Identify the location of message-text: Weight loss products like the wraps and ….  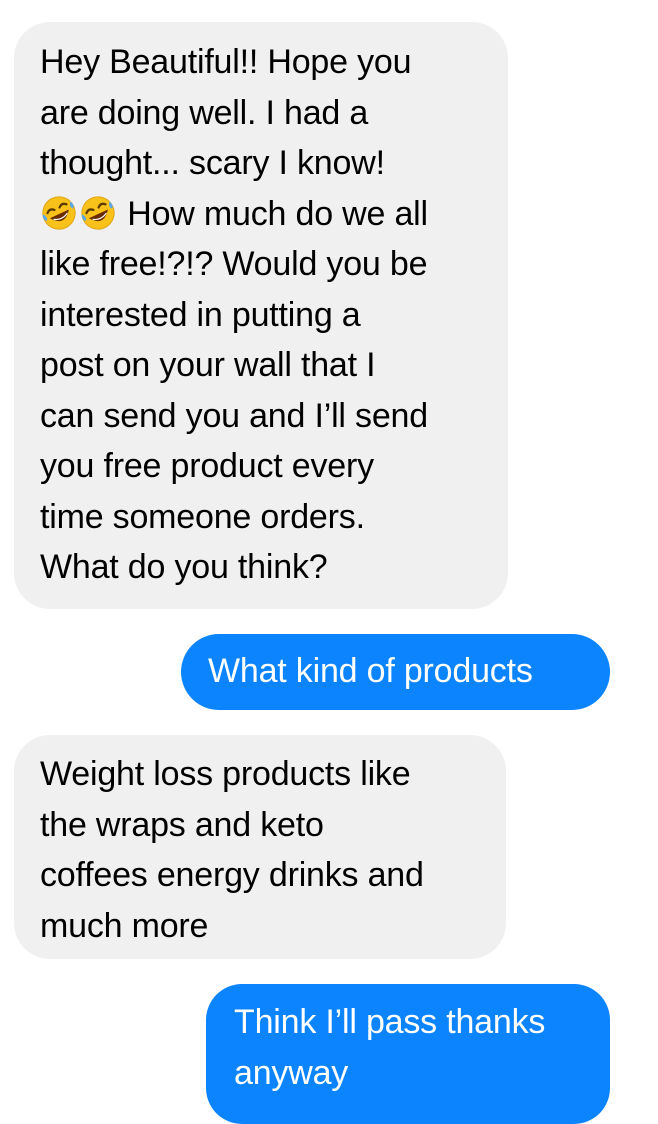
(232, 850).